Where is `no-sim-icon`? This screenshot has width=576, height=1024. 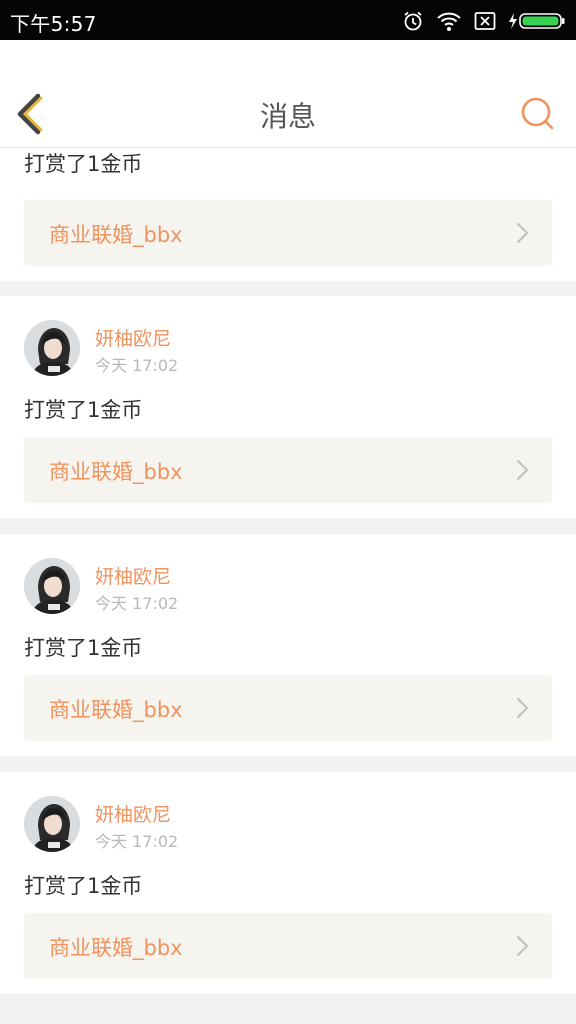
no-sim-icon is located at coordinates (485, 21).